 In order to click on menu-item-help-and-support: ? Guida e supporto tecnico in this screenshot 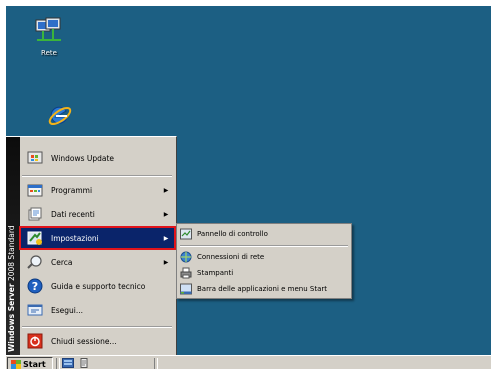, I will do `click(97, 286)`.